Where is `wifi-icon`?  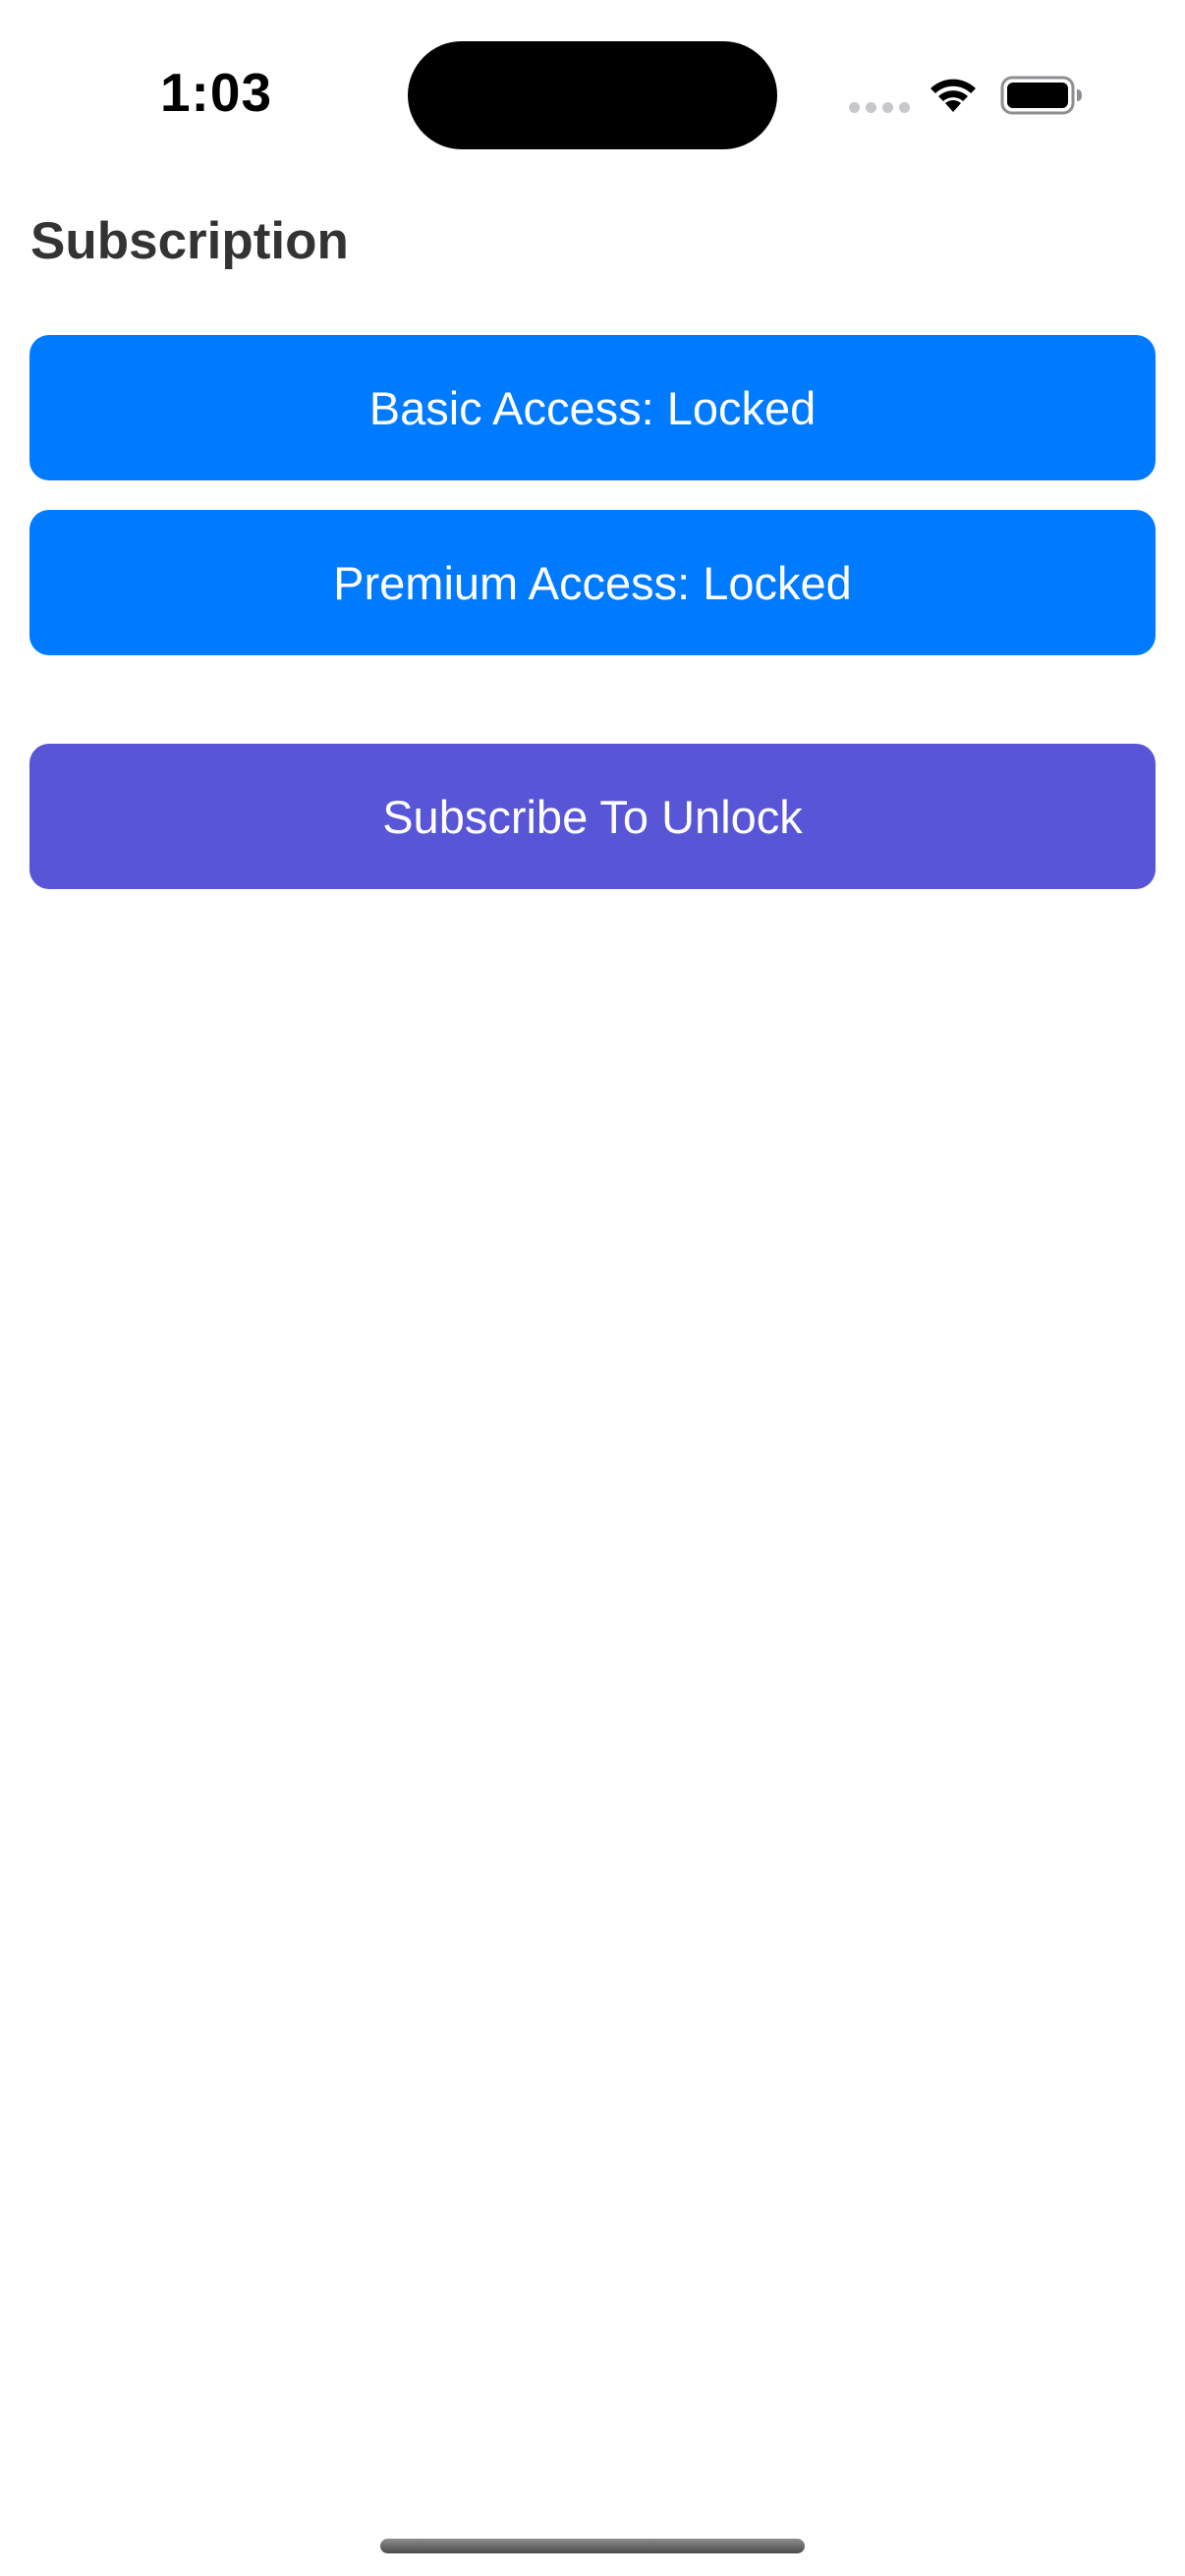
wifi-icon is located at coordinates (954, 95).